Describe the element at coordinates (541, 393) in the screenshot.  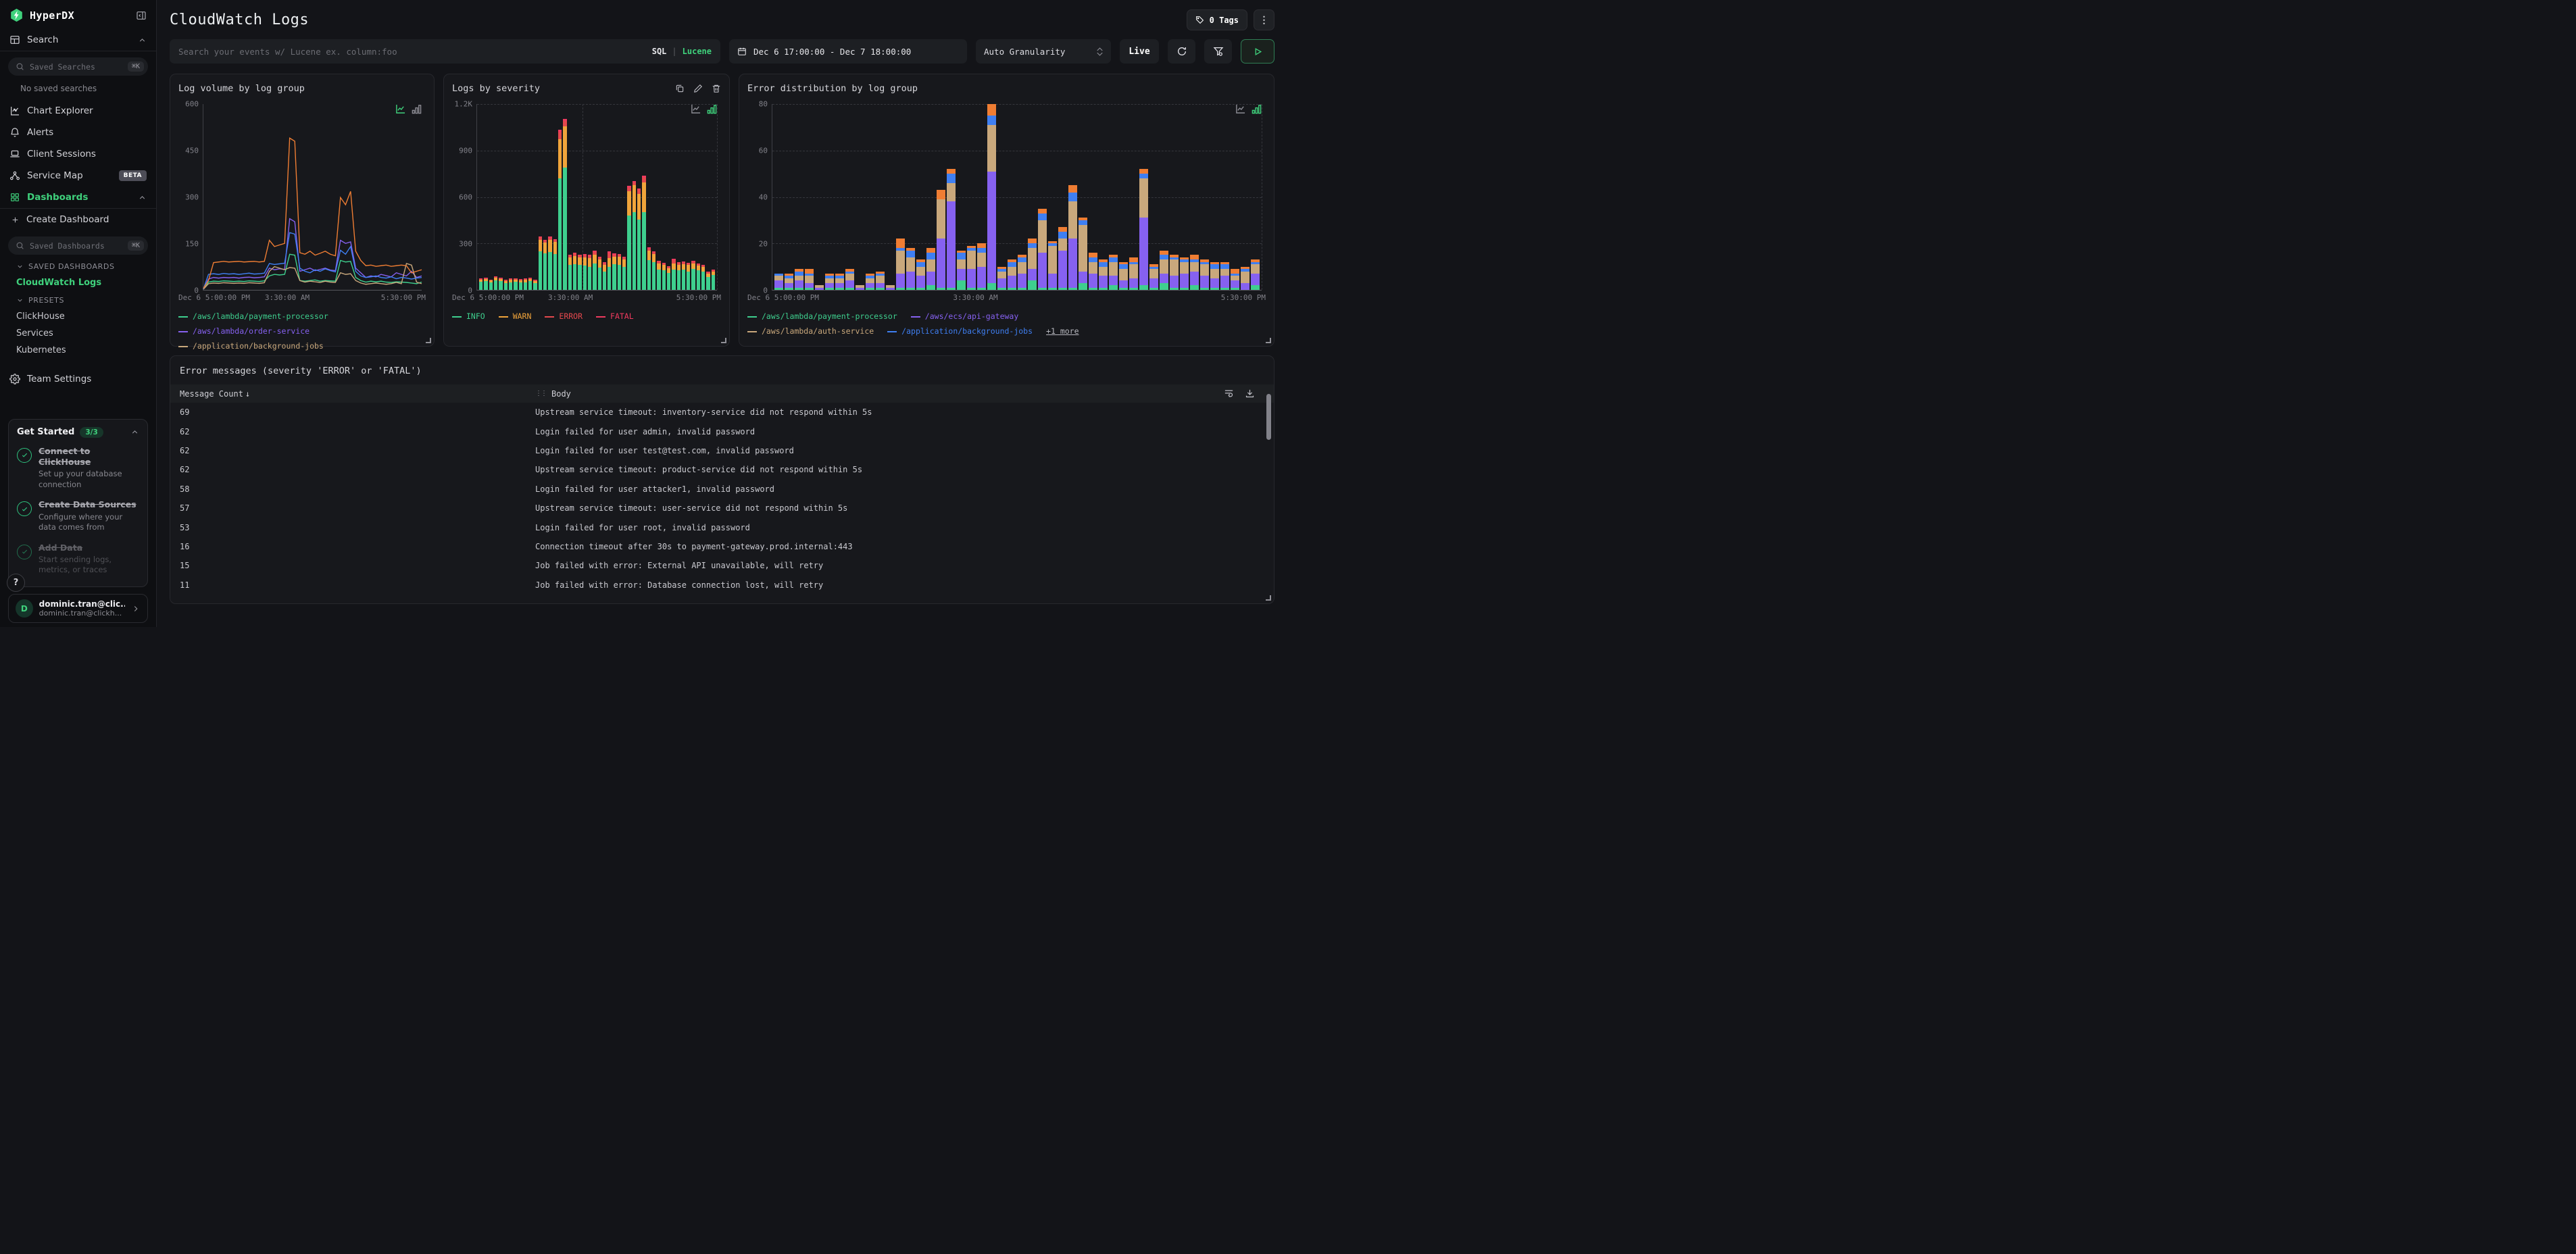
I see `drag-handle-icon: ⋮⋮` at that location.